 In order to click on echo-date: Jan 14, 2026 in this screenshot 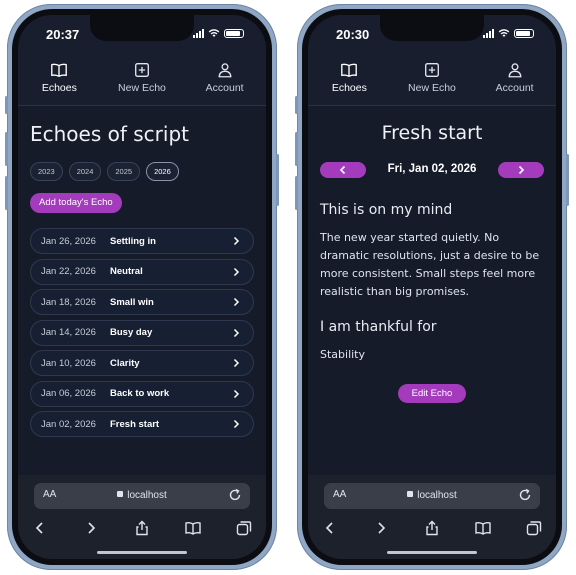, I will do `click(68, 332)`.